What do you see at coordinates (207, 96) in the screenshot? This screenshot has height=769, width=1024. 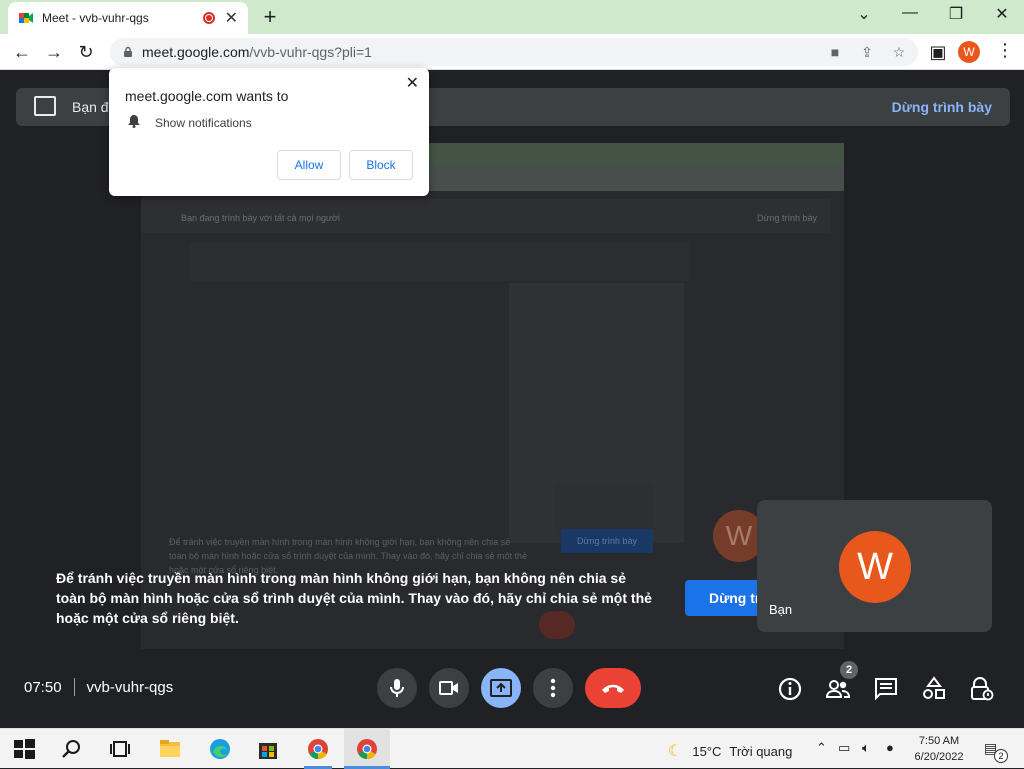 I see `dialog-title: meet.google.com wants to` at bounding box center [207, 96].